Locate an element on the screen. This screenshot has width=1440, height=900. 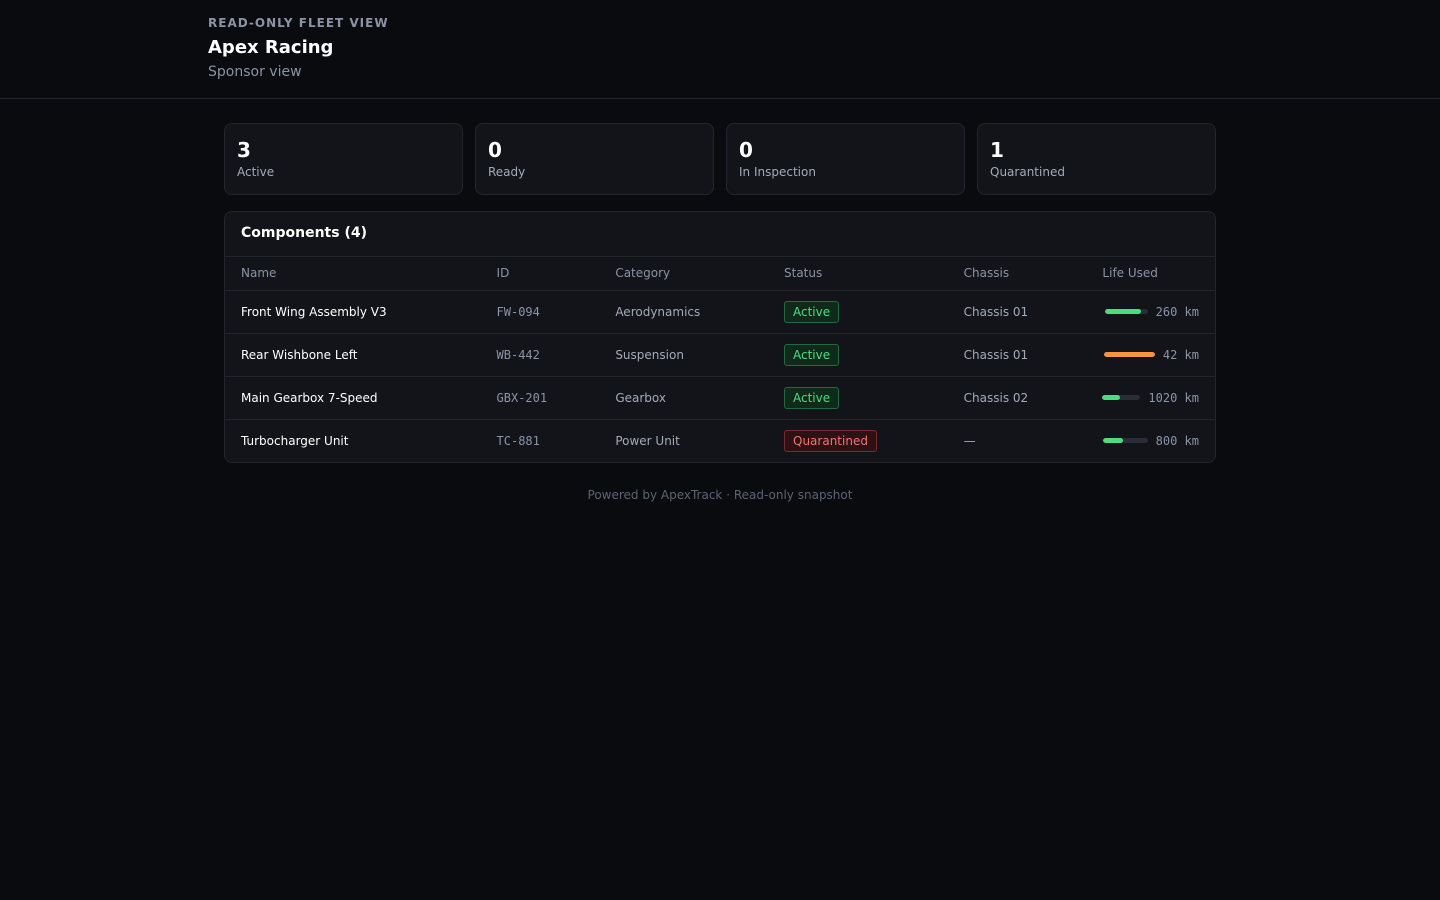
component-name: Rear Wishbone Left is located at coordinates (353, 355).